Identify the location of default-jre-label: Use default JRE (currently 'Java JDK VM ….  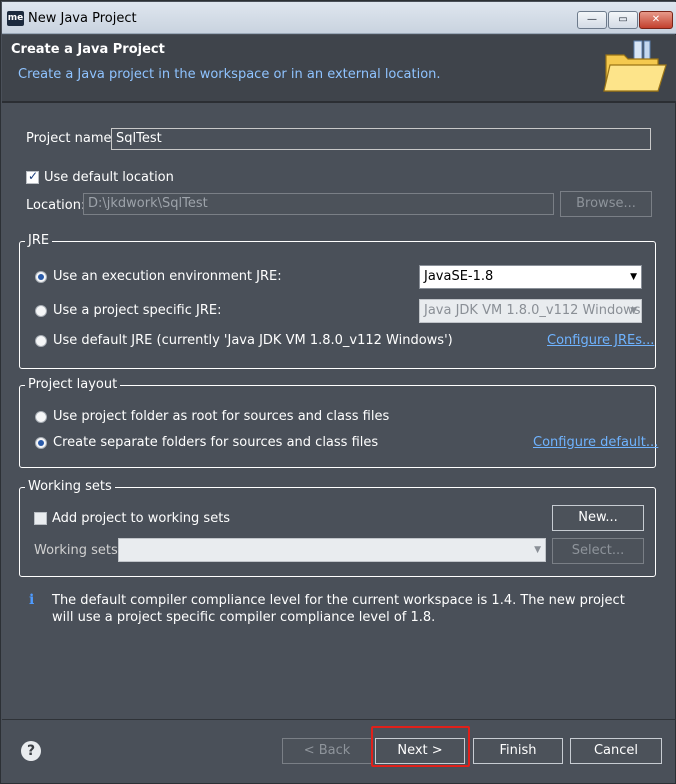
(253, 340).